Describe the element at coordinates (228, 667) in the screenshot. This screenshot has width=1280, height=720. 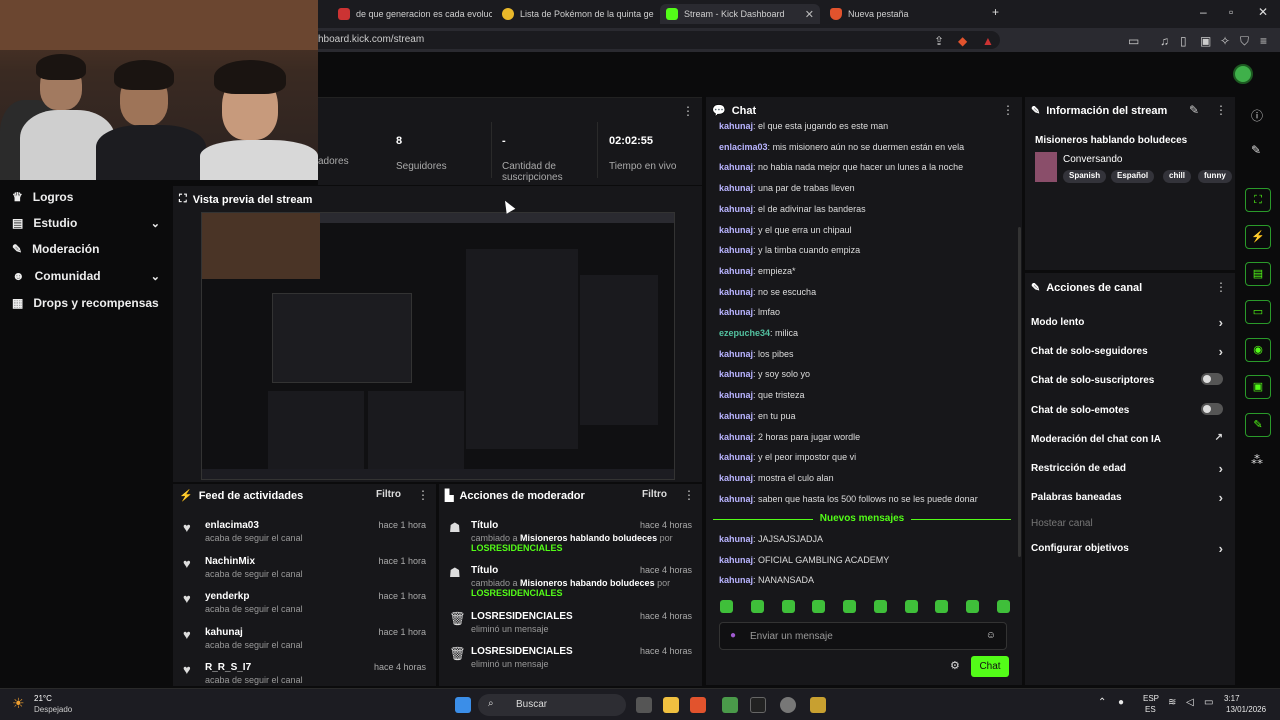
I see `item-name: R_R_S_I7` at that location.